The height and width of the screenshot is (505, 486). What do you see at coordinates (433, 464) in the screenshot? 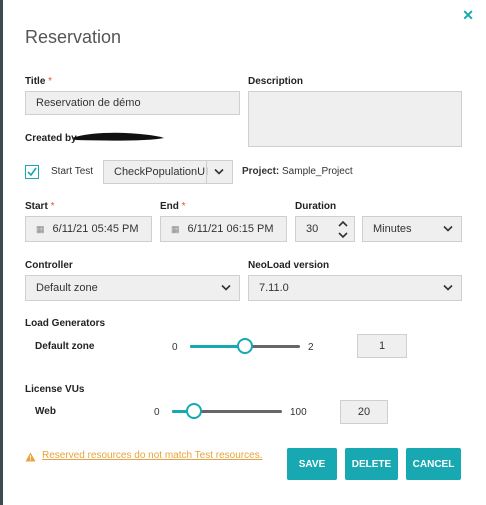
I see `cancel-button: CANCEL` at bounding box center [433, 464].